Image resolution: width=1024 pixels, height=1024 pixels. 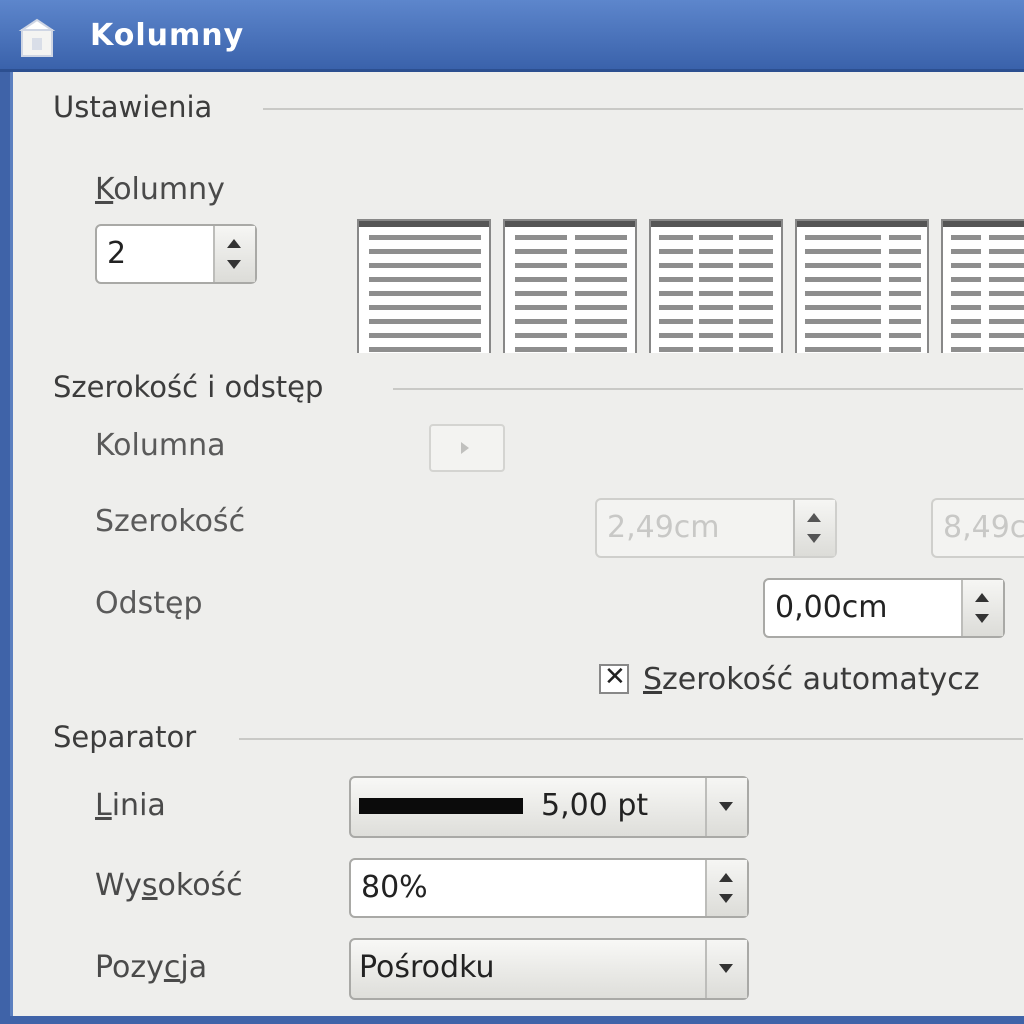 I want to click on column-spacing-value: 0,00cm, so click(x=831, y=607).